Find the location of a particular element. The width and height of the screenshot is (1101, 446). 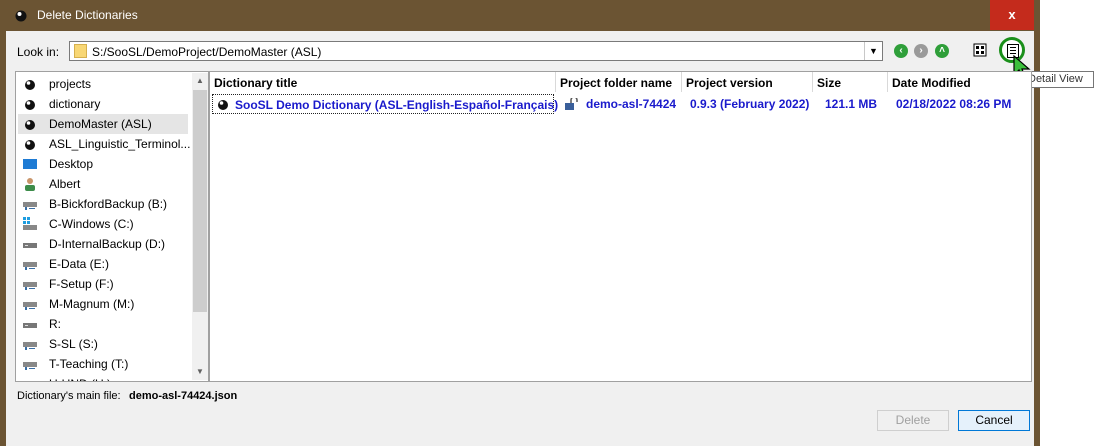

column-header-size: Size is located at coordinates (850, 82).